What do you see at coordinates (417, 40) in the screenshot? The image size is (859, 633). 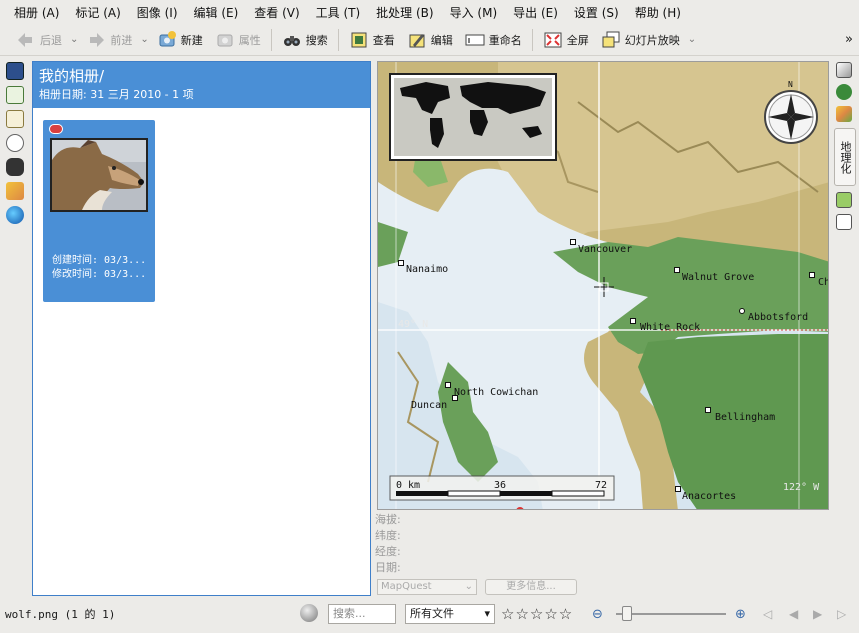 I see `edit-icon` at bounding box center [417, 40].